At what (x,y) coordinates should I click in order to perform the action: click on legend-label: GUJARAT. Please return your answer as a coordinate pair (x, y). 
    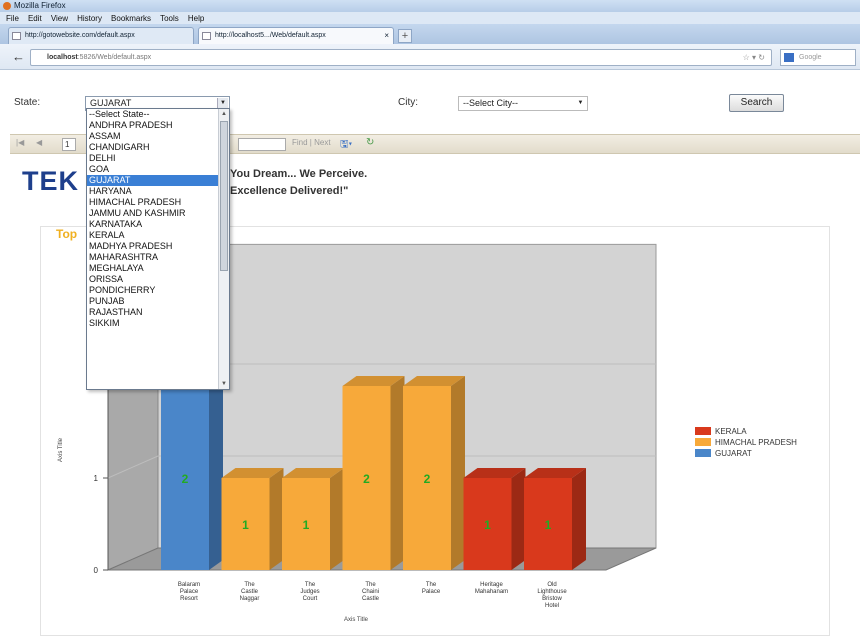
    Looking at the image, I should click on (733, 453).